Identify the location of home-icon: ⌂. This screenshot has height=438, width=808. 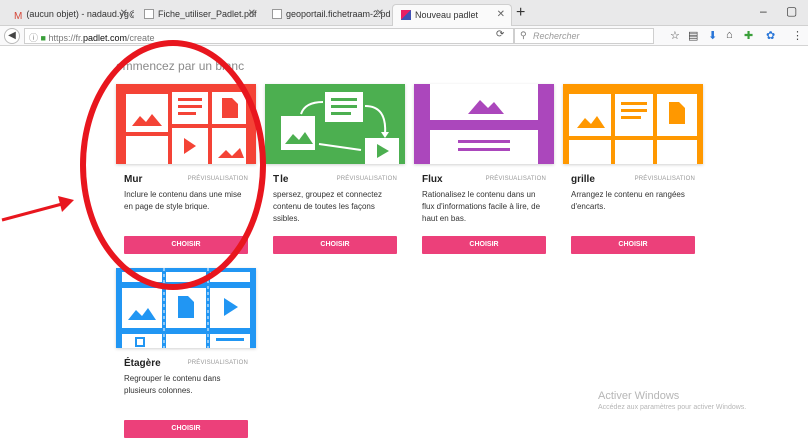
(729, 35).